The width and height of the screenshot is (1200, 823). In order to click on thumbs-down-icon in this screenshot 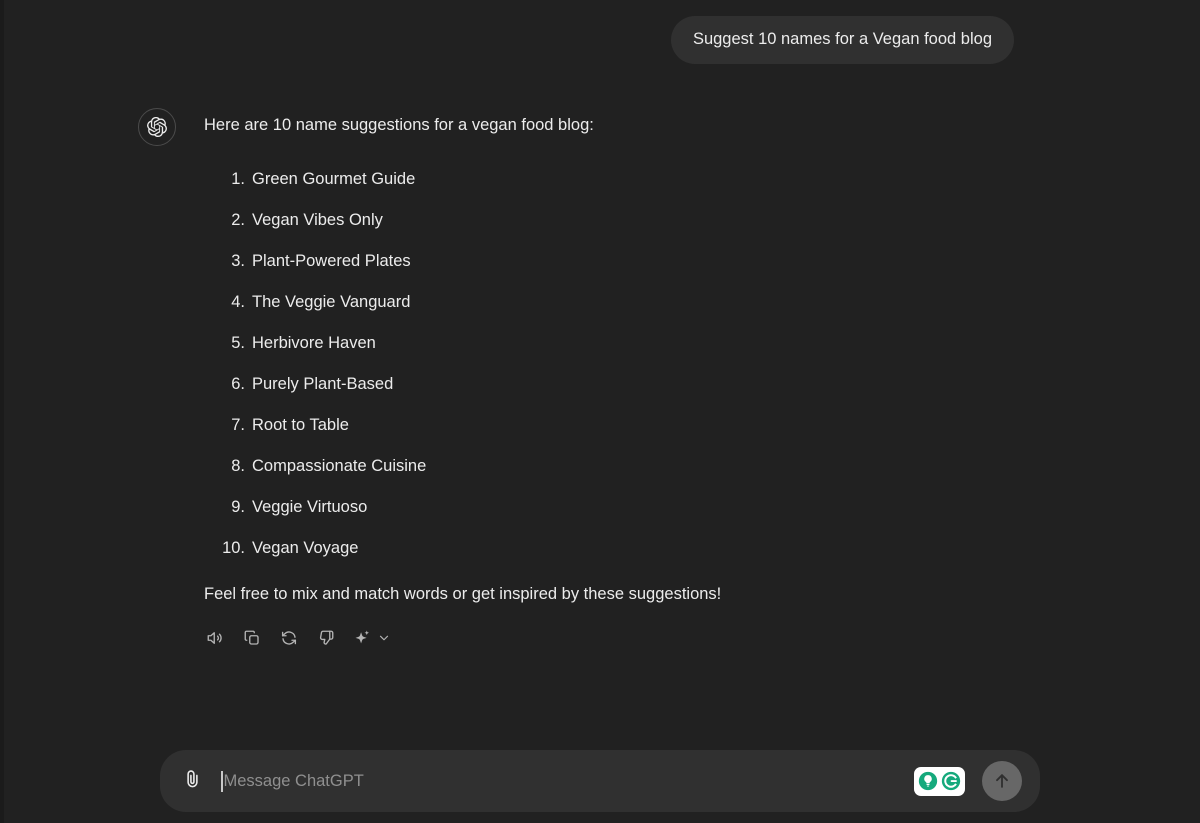, I will do `click(326, 638)`.